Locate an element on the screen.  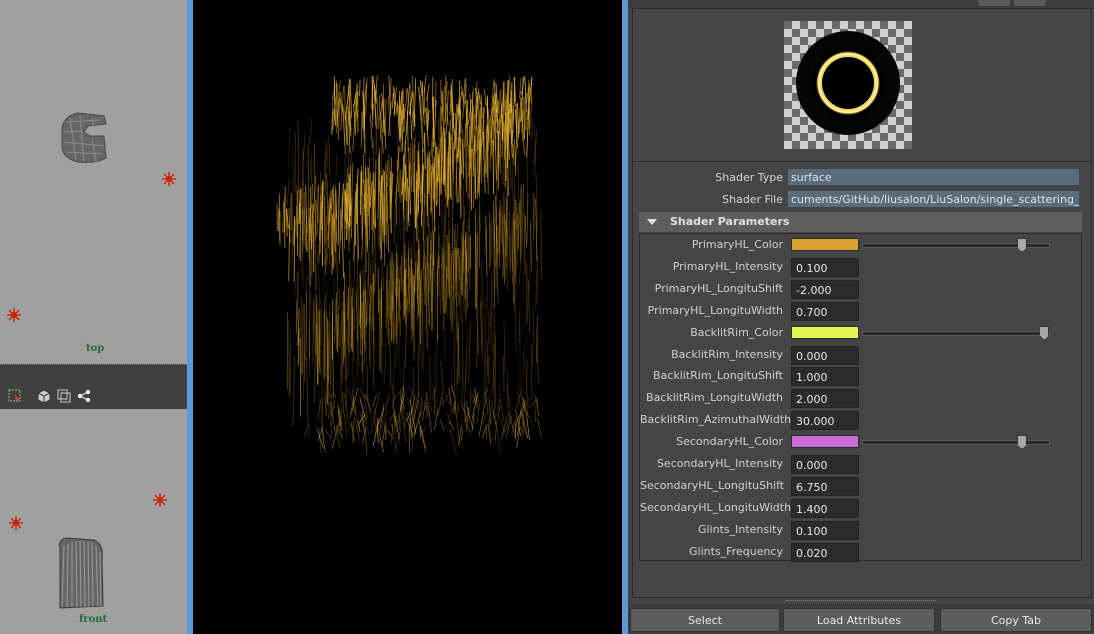
select-button: Select is located at coordinates (705, 620).